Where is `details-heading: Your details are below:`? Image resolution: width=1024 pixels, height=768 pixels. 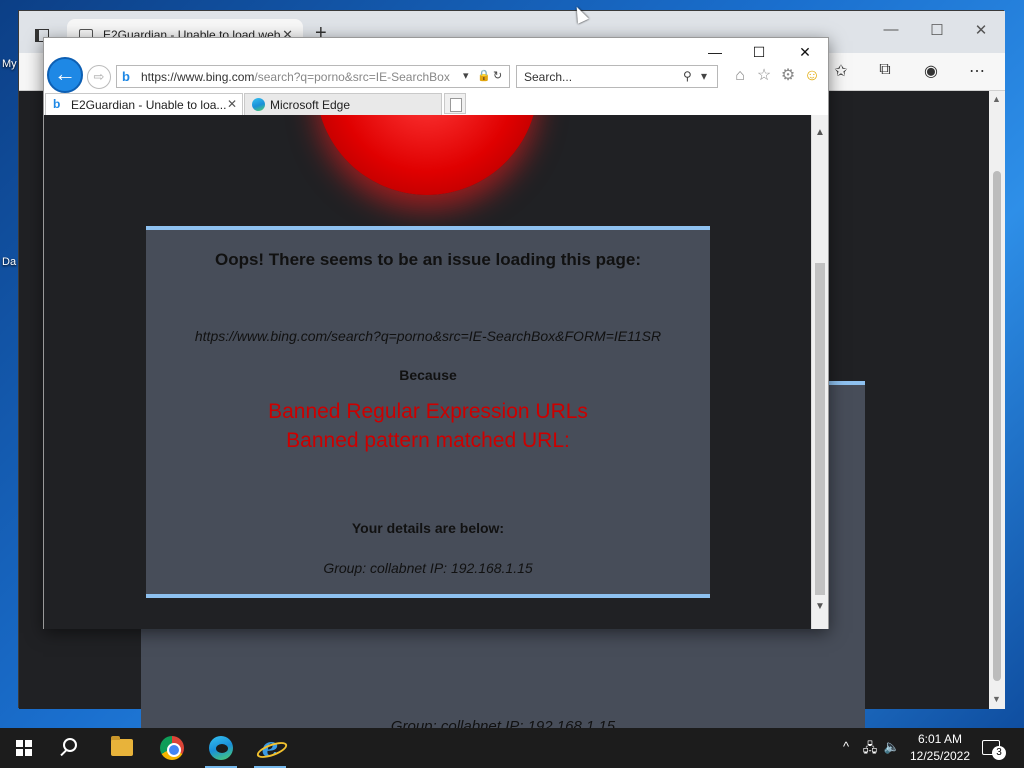 details-heading: Your details are below: is located at coordinates (428, 528).